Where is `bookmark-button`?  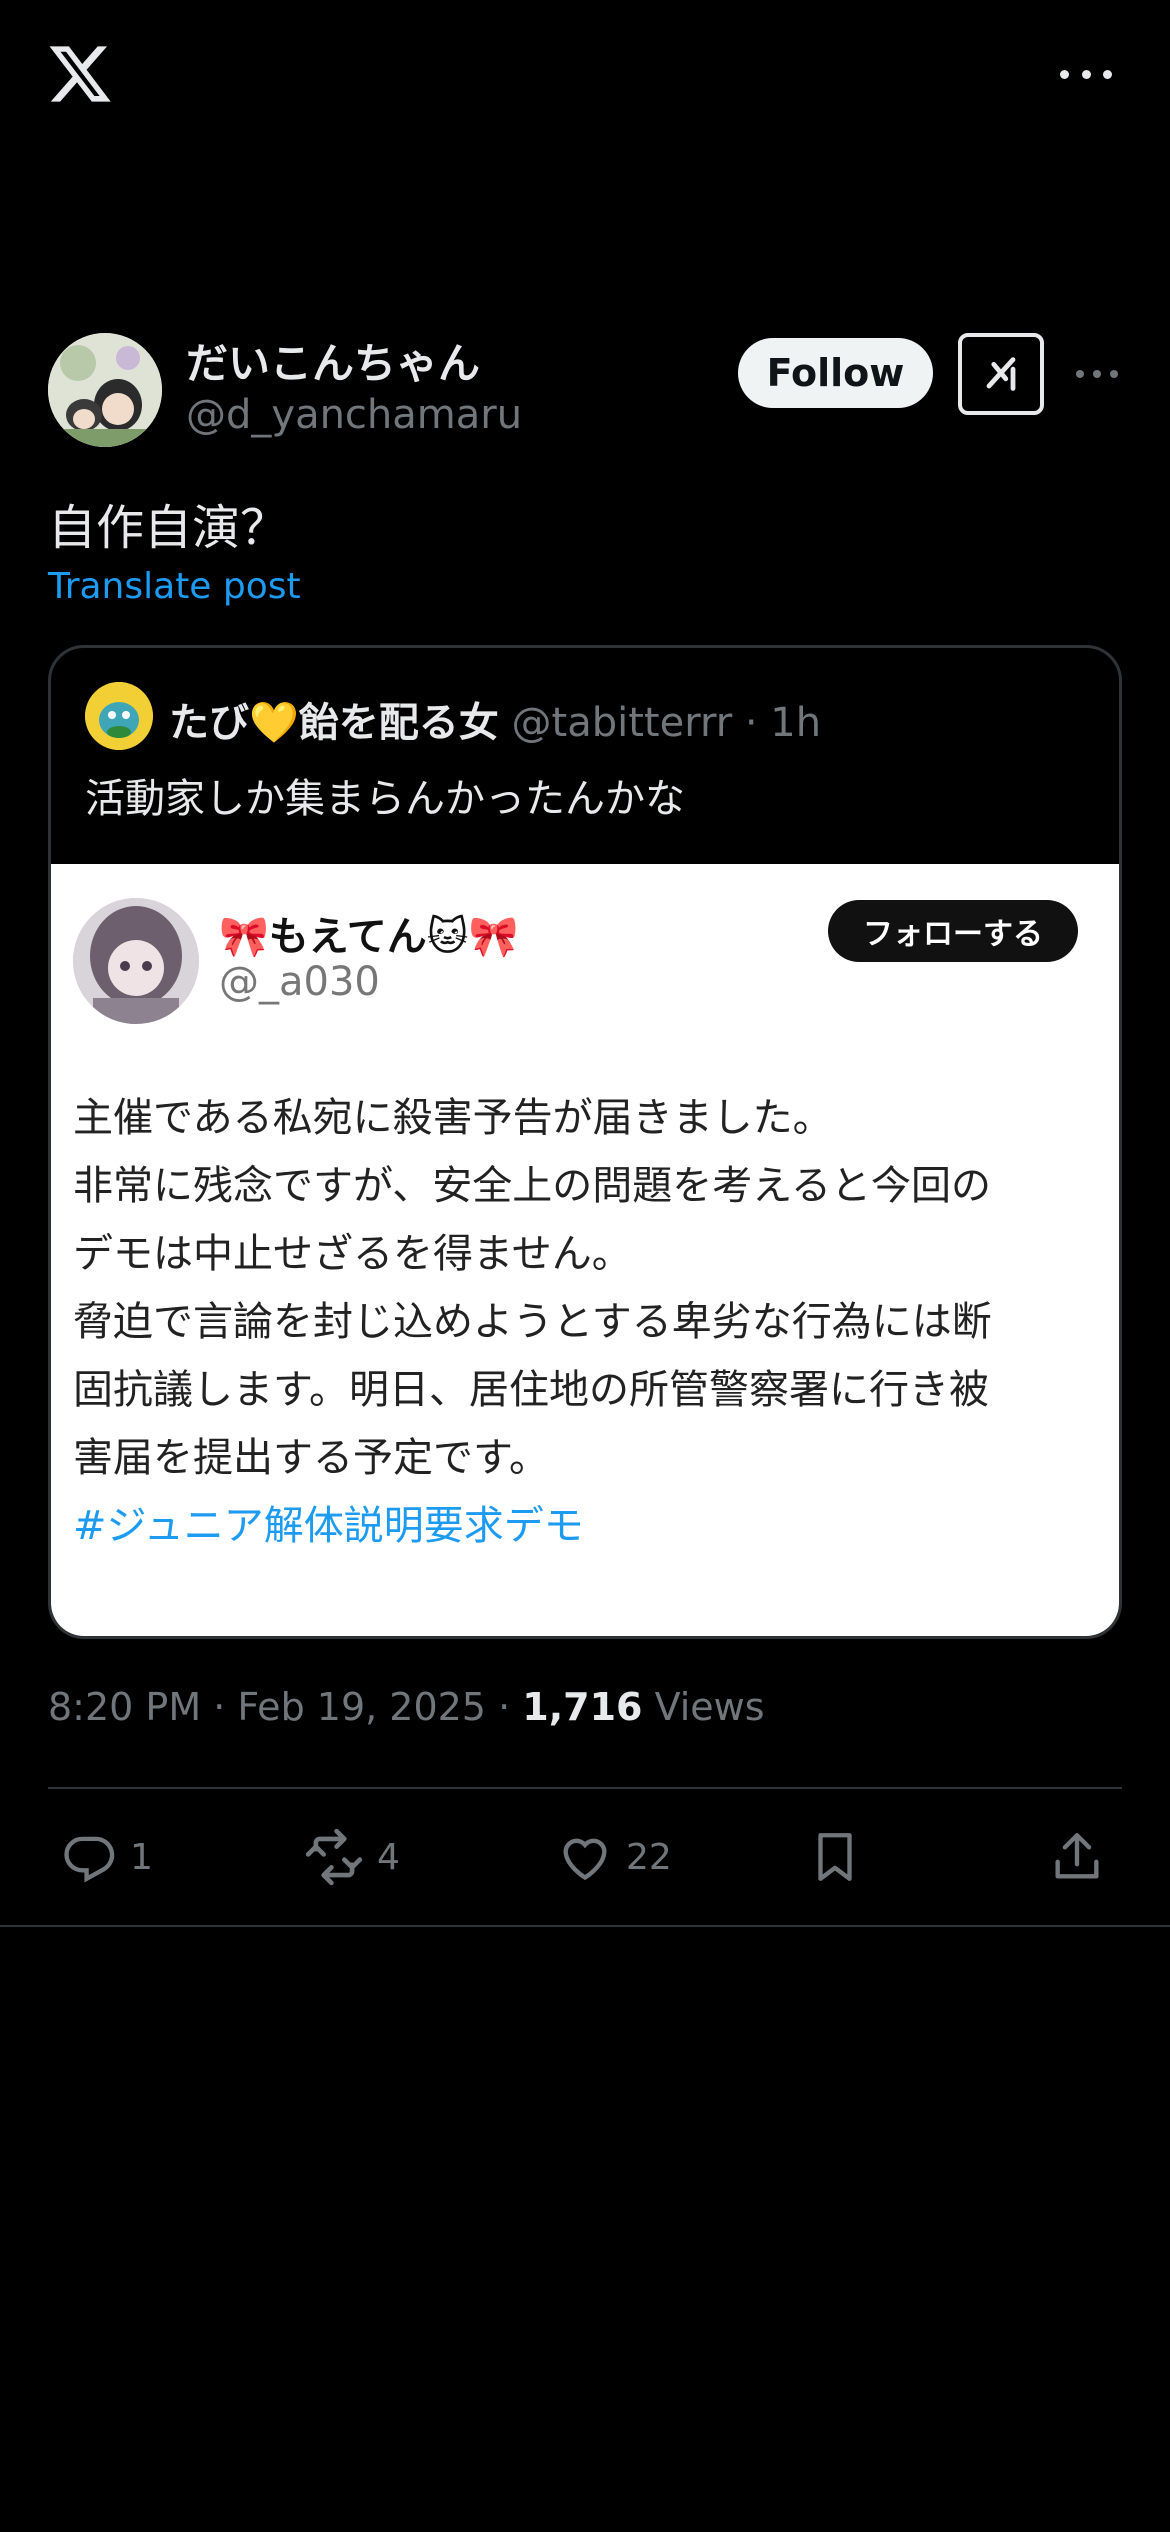 bookmark-button is located at coordinates (835, 1857).